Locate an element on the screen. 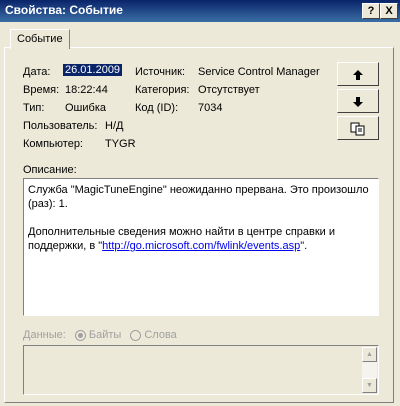  scroll-track is located at coordinates (369, 370).